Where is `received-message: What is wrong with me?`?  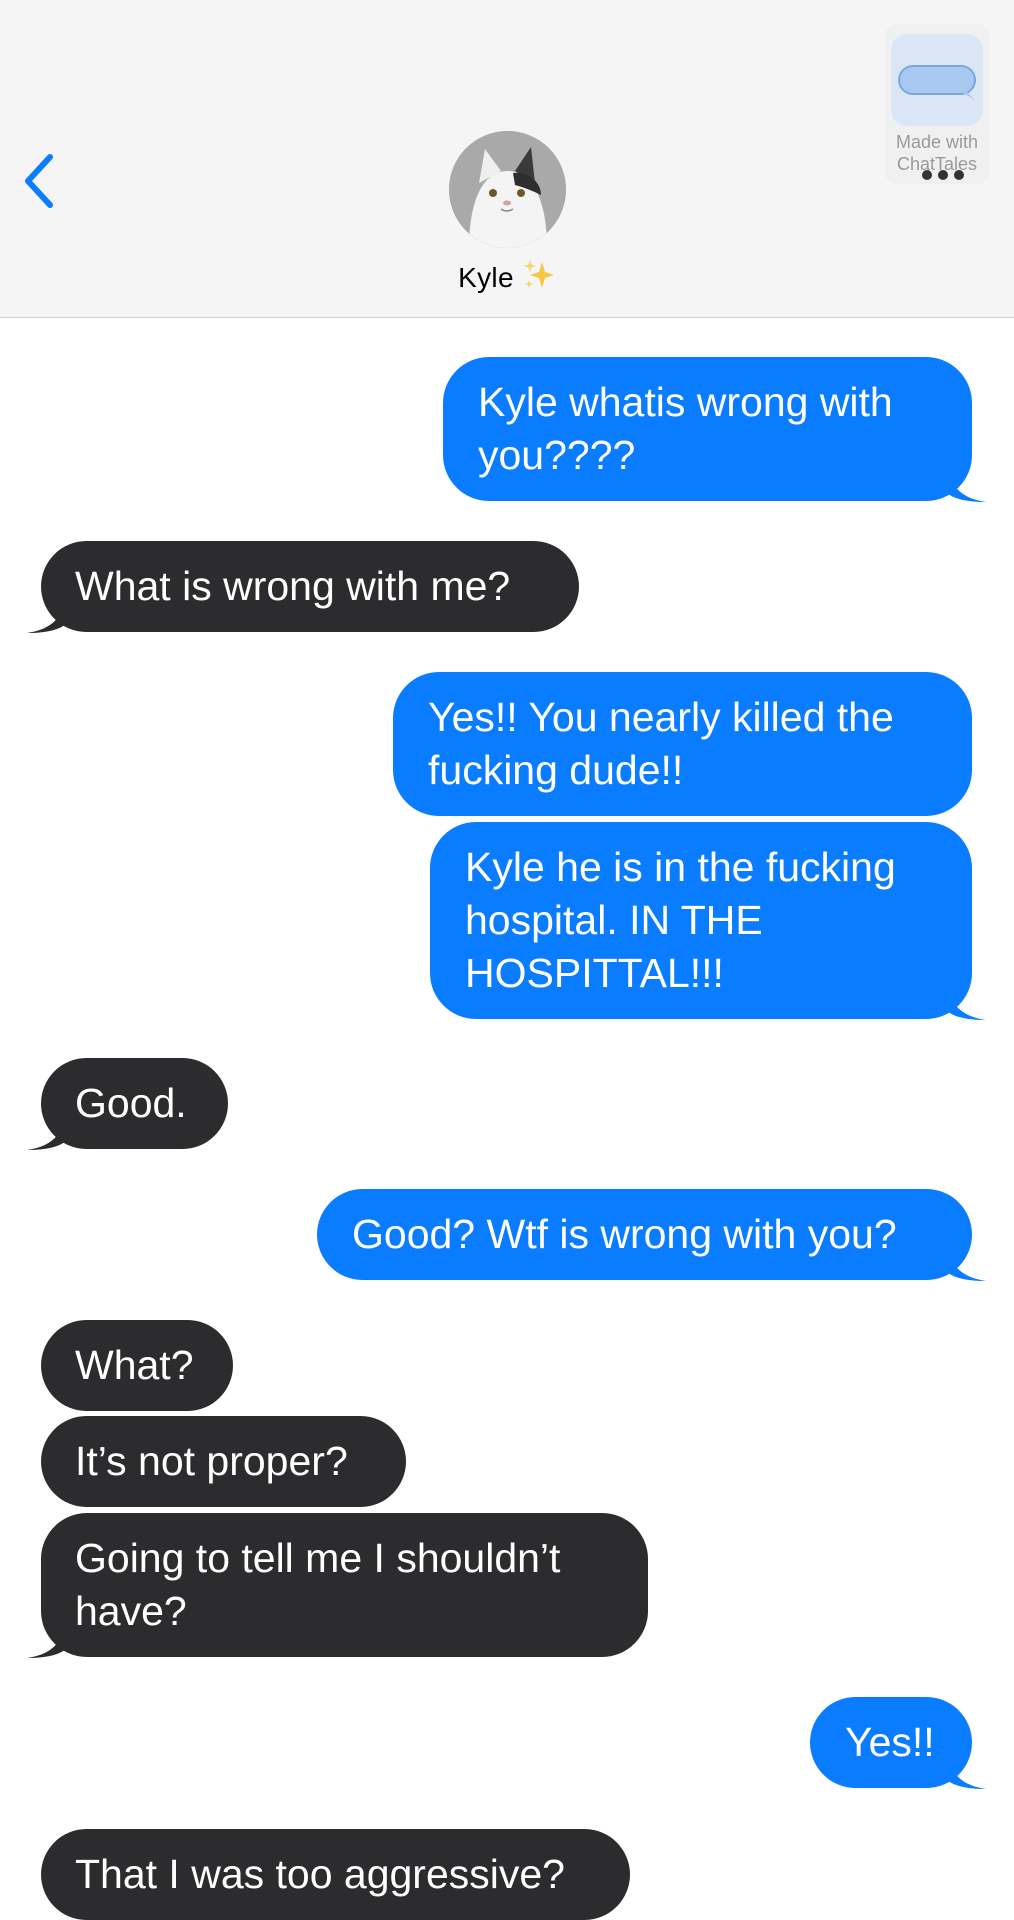 received-message: What is wrong with me? is located at coordinates (303, 587).